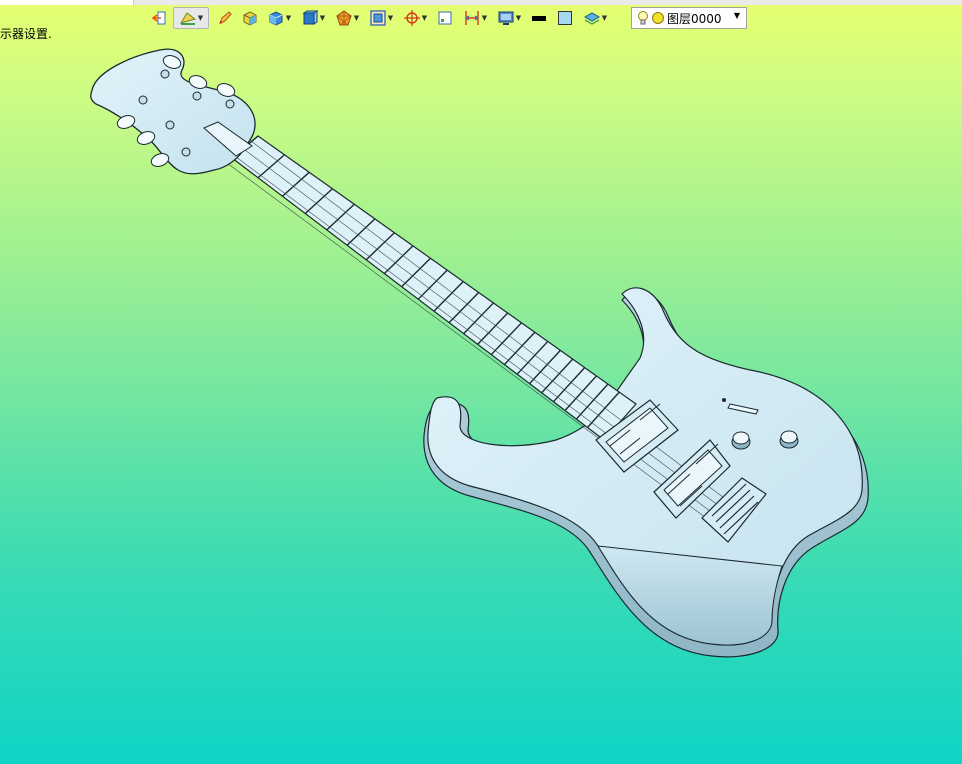 Image resolution: width=962 pixels, height=764 pixels. I want to click on tone-knob, so click(789, 439).